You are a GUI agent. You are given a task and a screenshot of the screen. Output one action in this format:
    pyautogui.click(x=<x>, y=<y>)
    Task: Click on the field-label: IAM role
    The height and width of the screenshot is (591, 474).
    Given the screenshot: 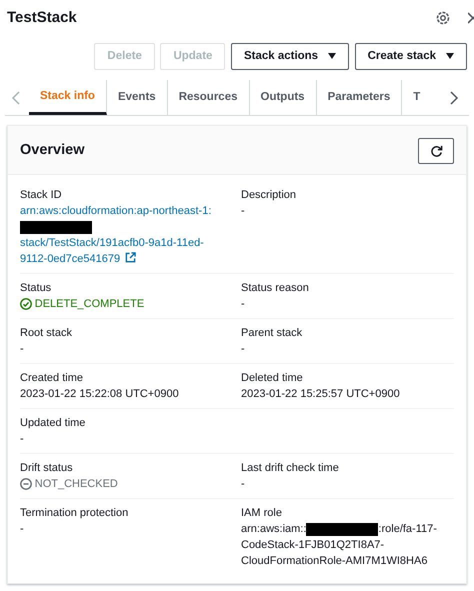 What is the action you would take?
    pyautogui.click(x=262, y=514)
    